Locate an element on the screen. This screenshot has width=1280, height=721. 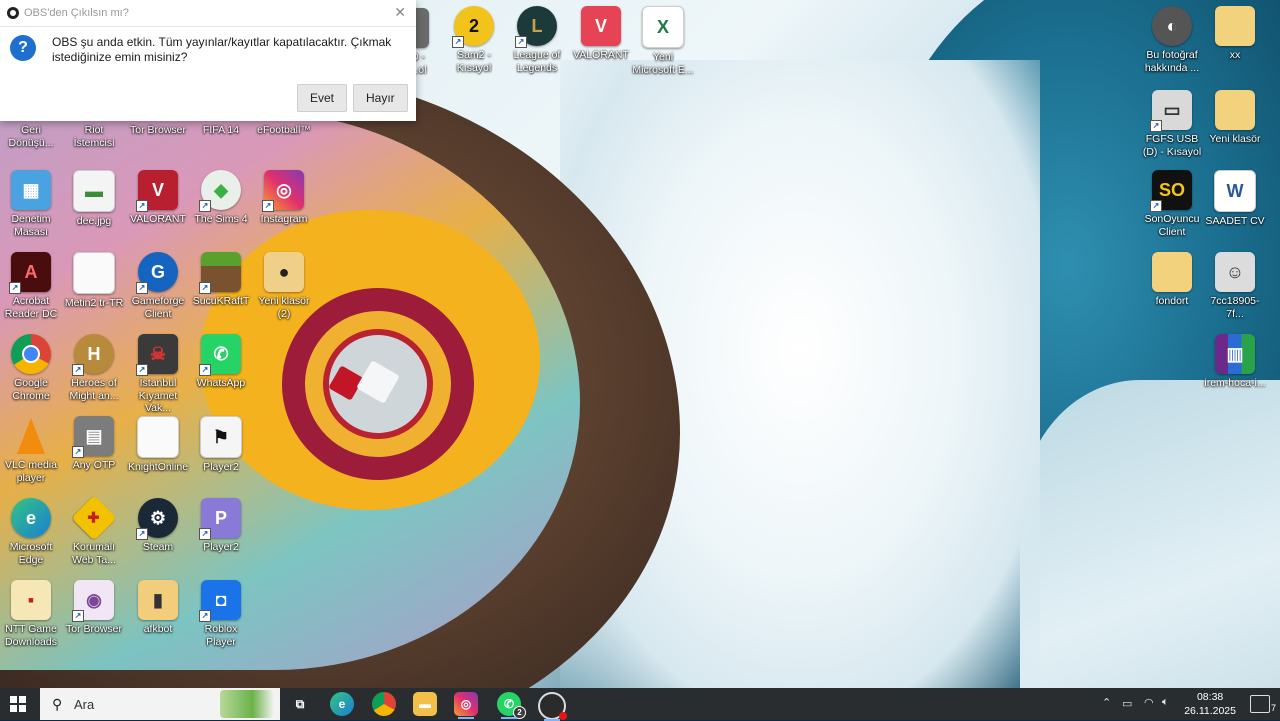
desktop-icon-xx: xx is located at coordinates (1235, 34).